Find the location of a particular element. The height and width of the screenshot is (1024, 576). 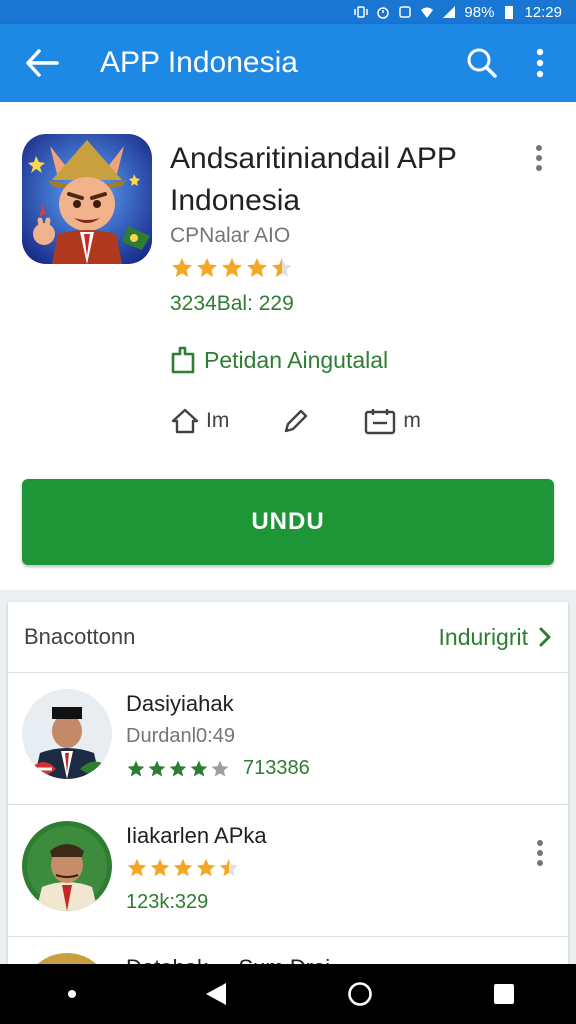

overflow-menu-button is located at coordinates (540, 63).